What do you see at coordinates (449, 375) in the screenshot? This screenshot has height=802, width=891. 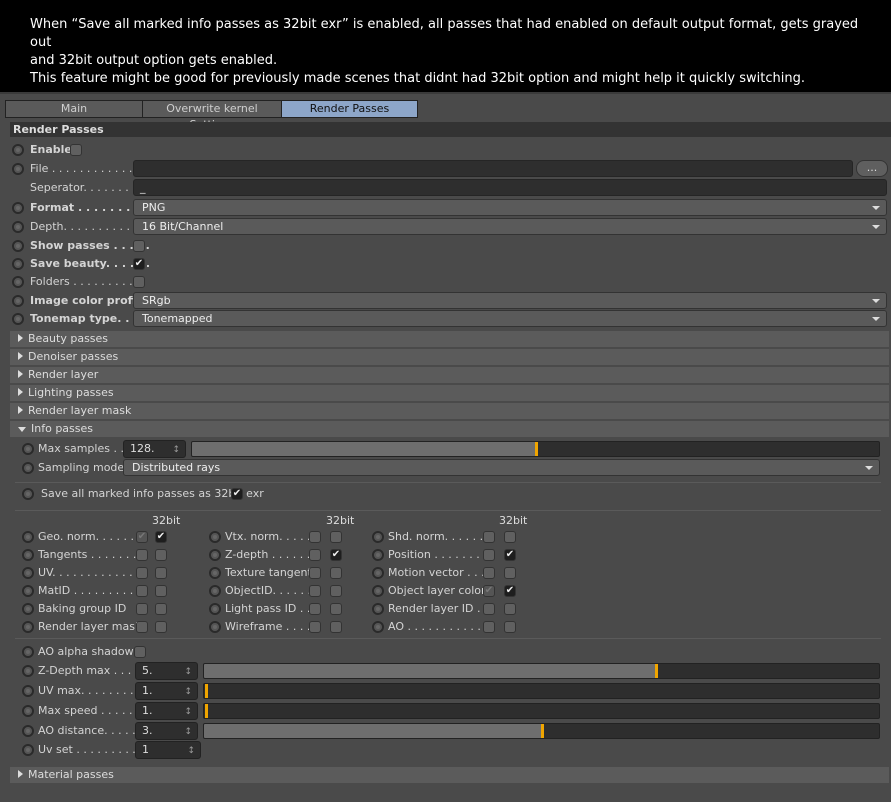 I see `group-render-layer: Render layer` at bounding box center [449, 375].